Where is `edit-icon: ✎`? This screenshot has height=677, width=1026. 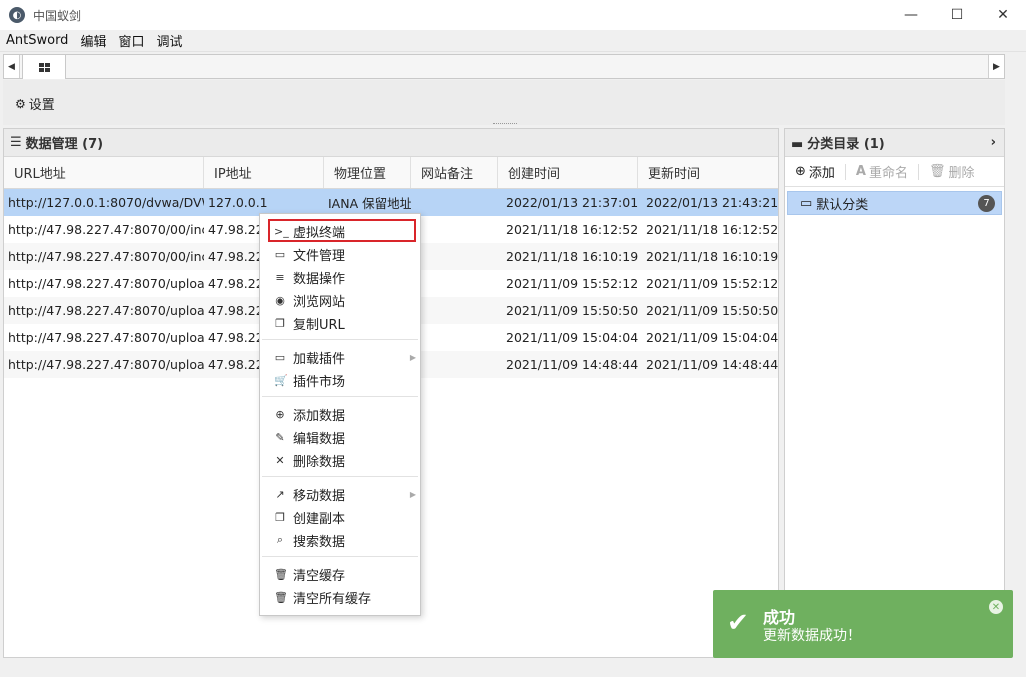 edit-icon: ✎ is located at coordinates (280, 437).